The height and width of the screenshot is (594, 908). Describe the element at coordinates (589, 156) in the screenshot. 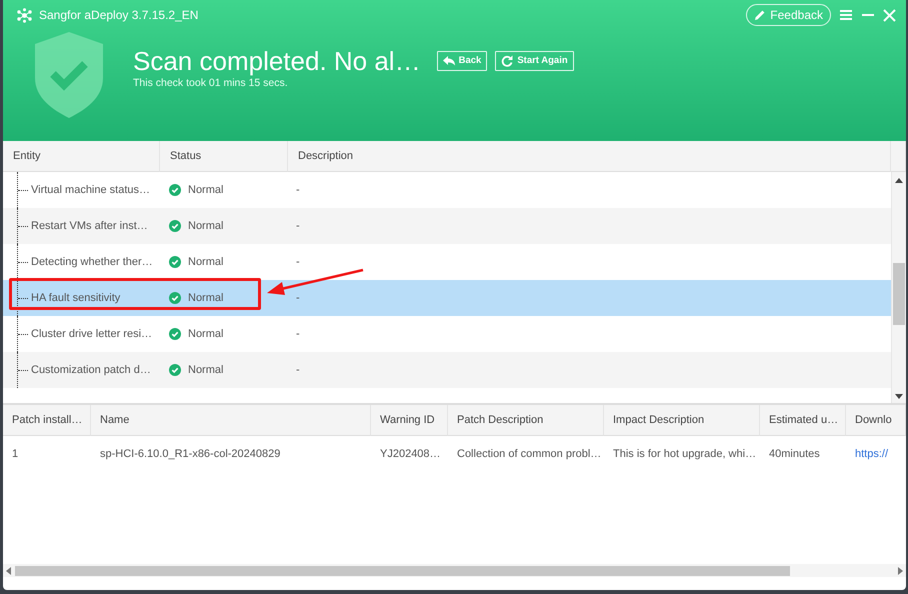

I see `column-header: Description` at that location.